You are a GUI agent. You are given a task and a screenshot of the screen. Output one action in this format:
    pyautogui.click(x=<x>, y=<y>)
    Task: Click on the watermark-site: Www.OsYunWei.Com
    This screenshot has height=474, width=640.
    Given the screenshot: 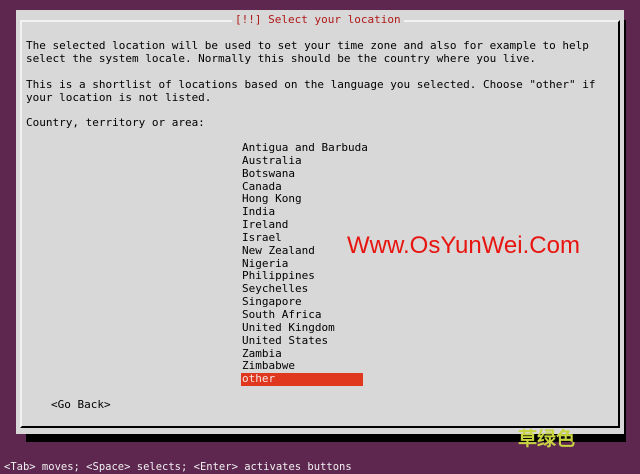 What is the action you would take?
    pyautogui.click(x=463, y=245)
    